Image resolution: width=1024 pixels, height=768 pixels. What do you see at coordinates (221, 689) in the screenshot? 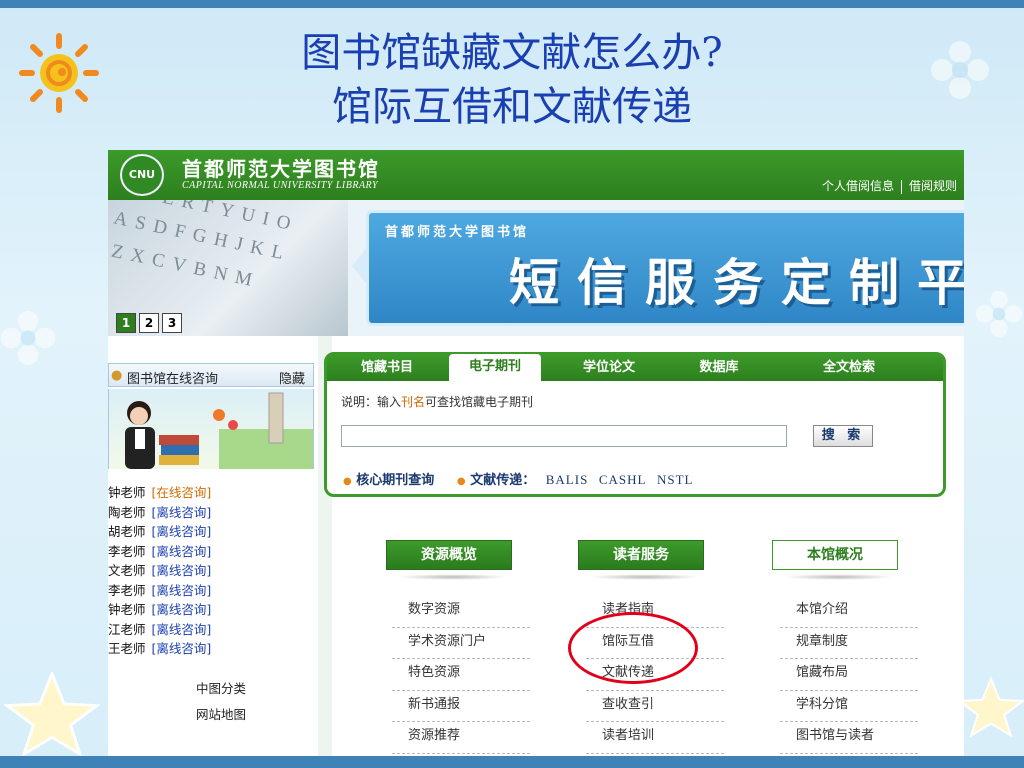
I see `link-classification: 中图分类` at bounding box center [221, 689].